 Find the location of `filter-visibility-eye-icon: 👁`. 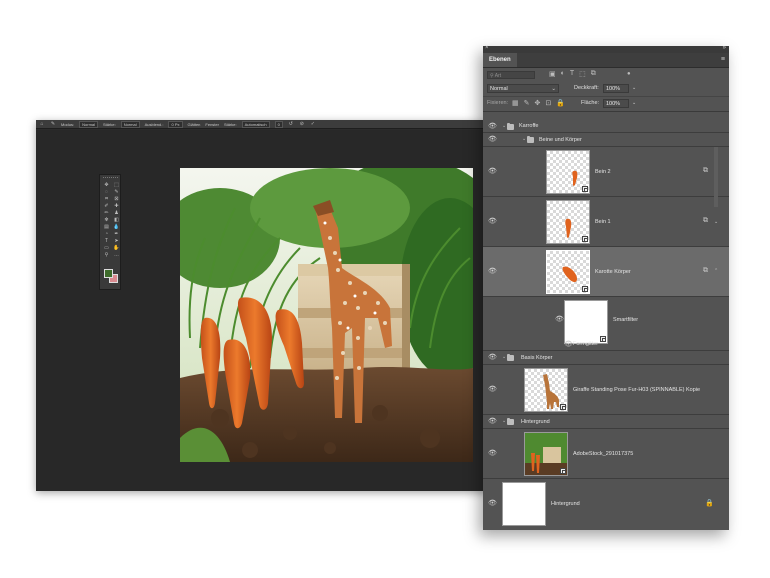

filter-visibility-eye-icon: 👁 is located at coordinates (568, 344).